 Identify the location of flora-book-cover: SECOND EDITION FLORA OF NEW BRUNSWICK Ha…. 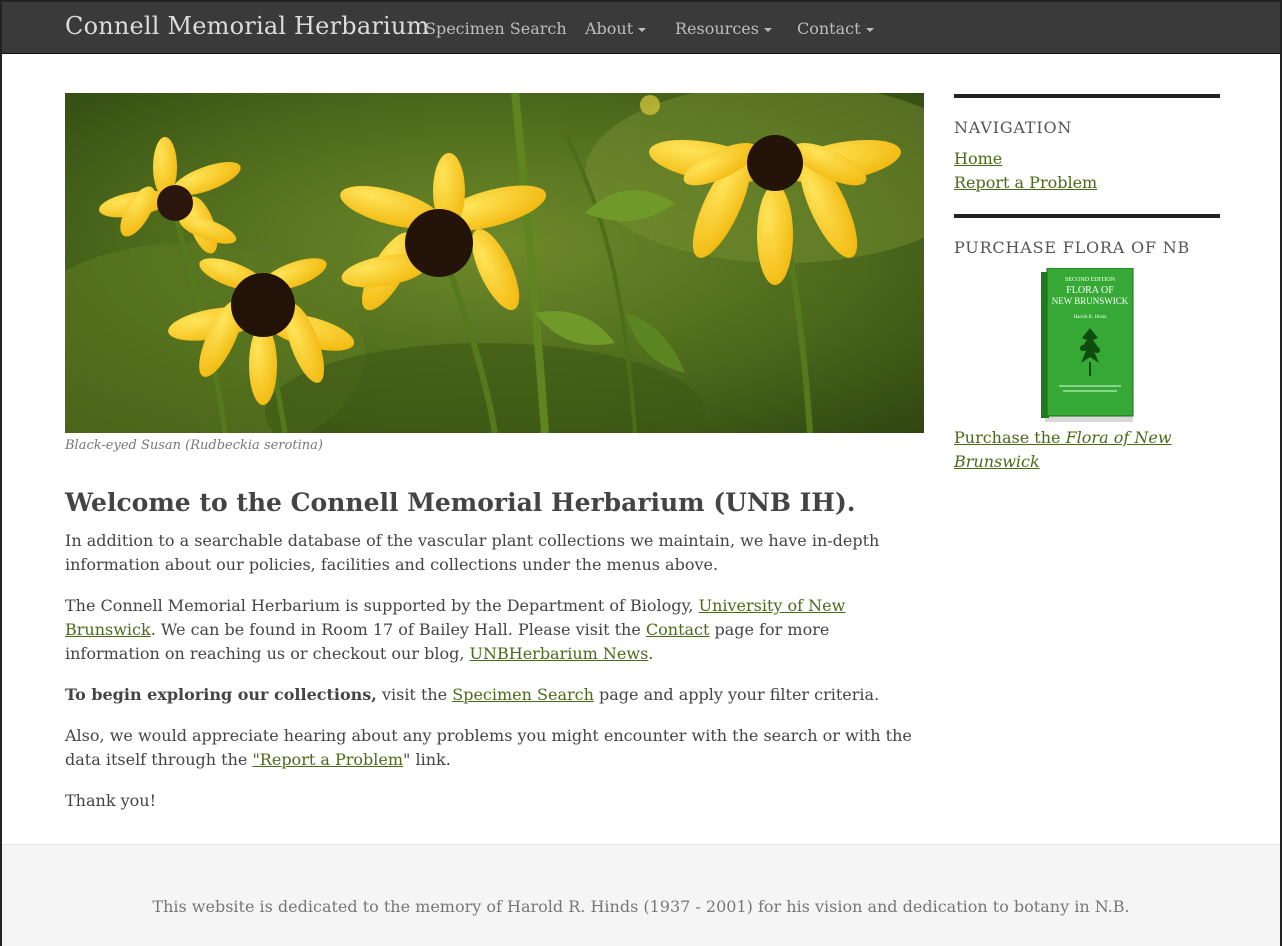
(1087, 345).